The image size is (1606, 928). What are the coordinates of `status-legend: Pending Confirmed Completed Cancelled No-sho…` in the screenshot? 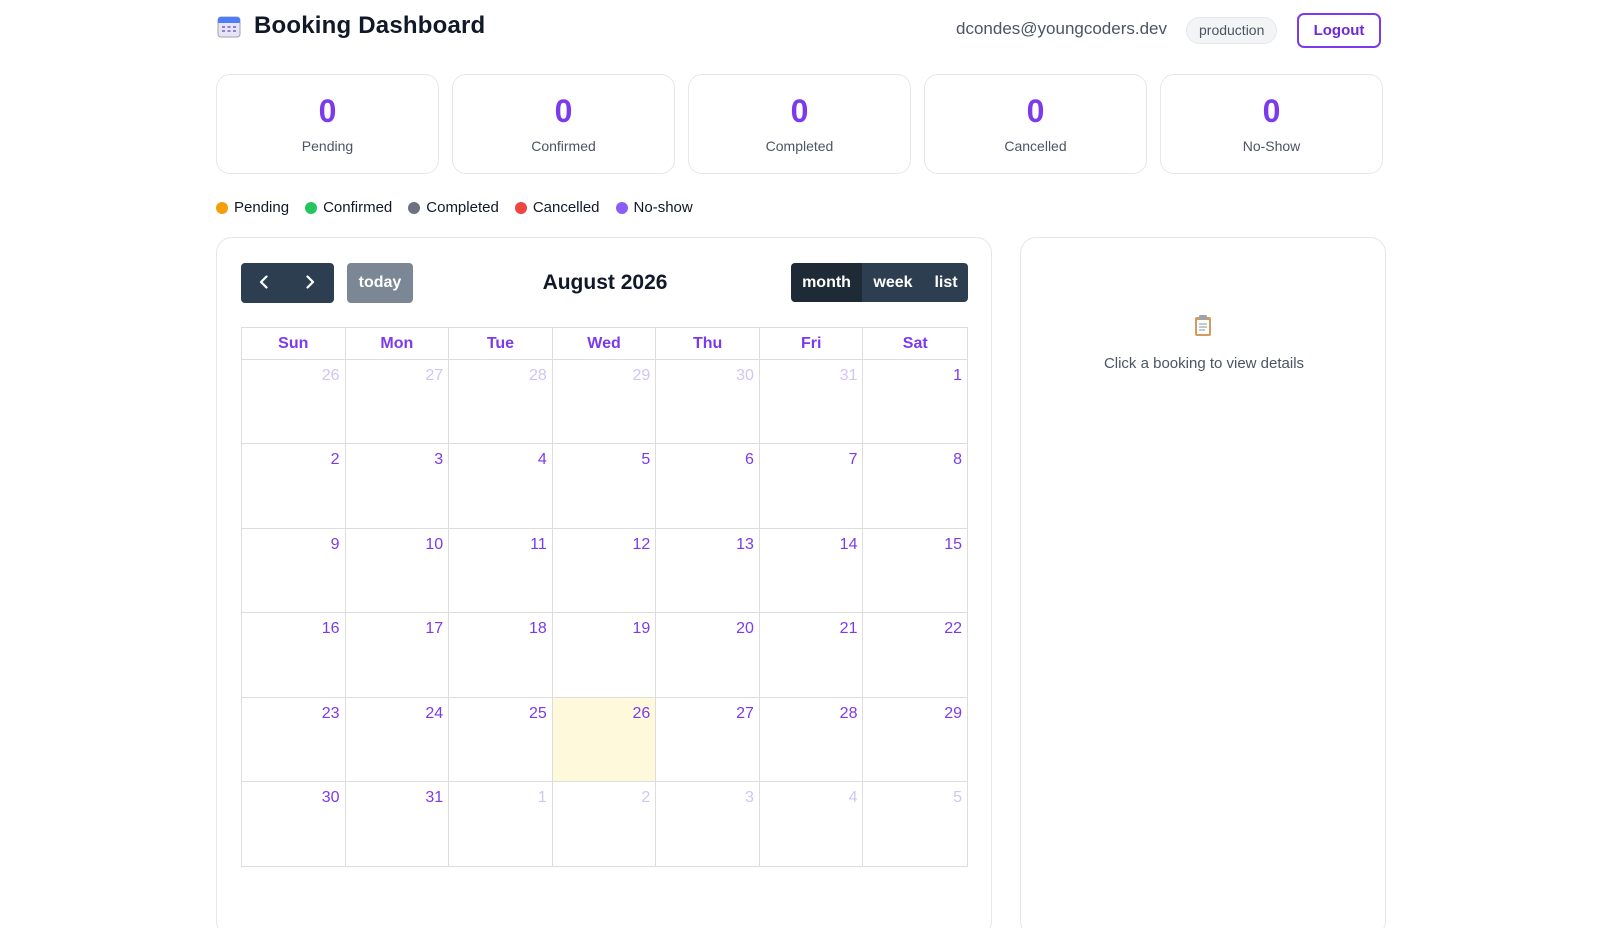 It's located at (454, 207).